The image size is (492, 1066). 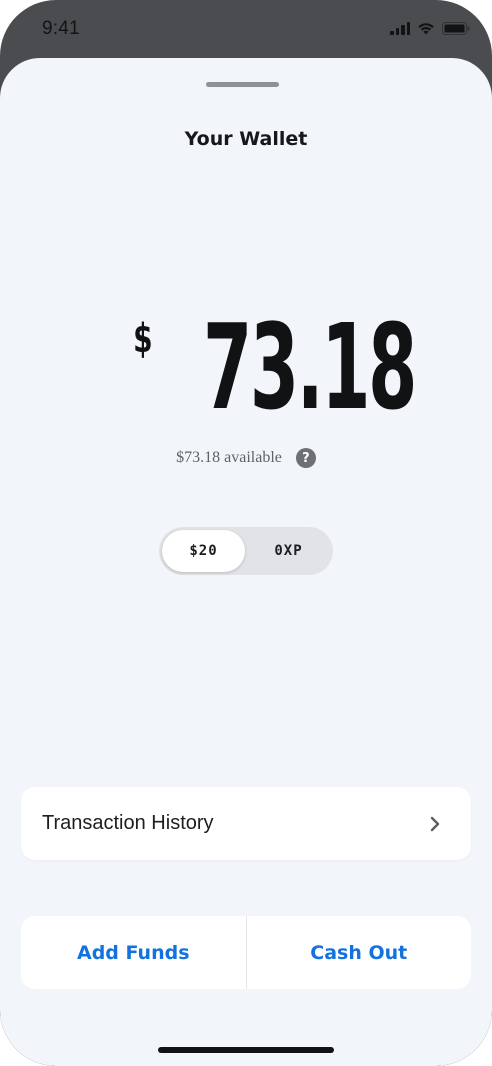 I want to click on wallet-actions: Add Funds Cash Out, so click(x=246, y=952).